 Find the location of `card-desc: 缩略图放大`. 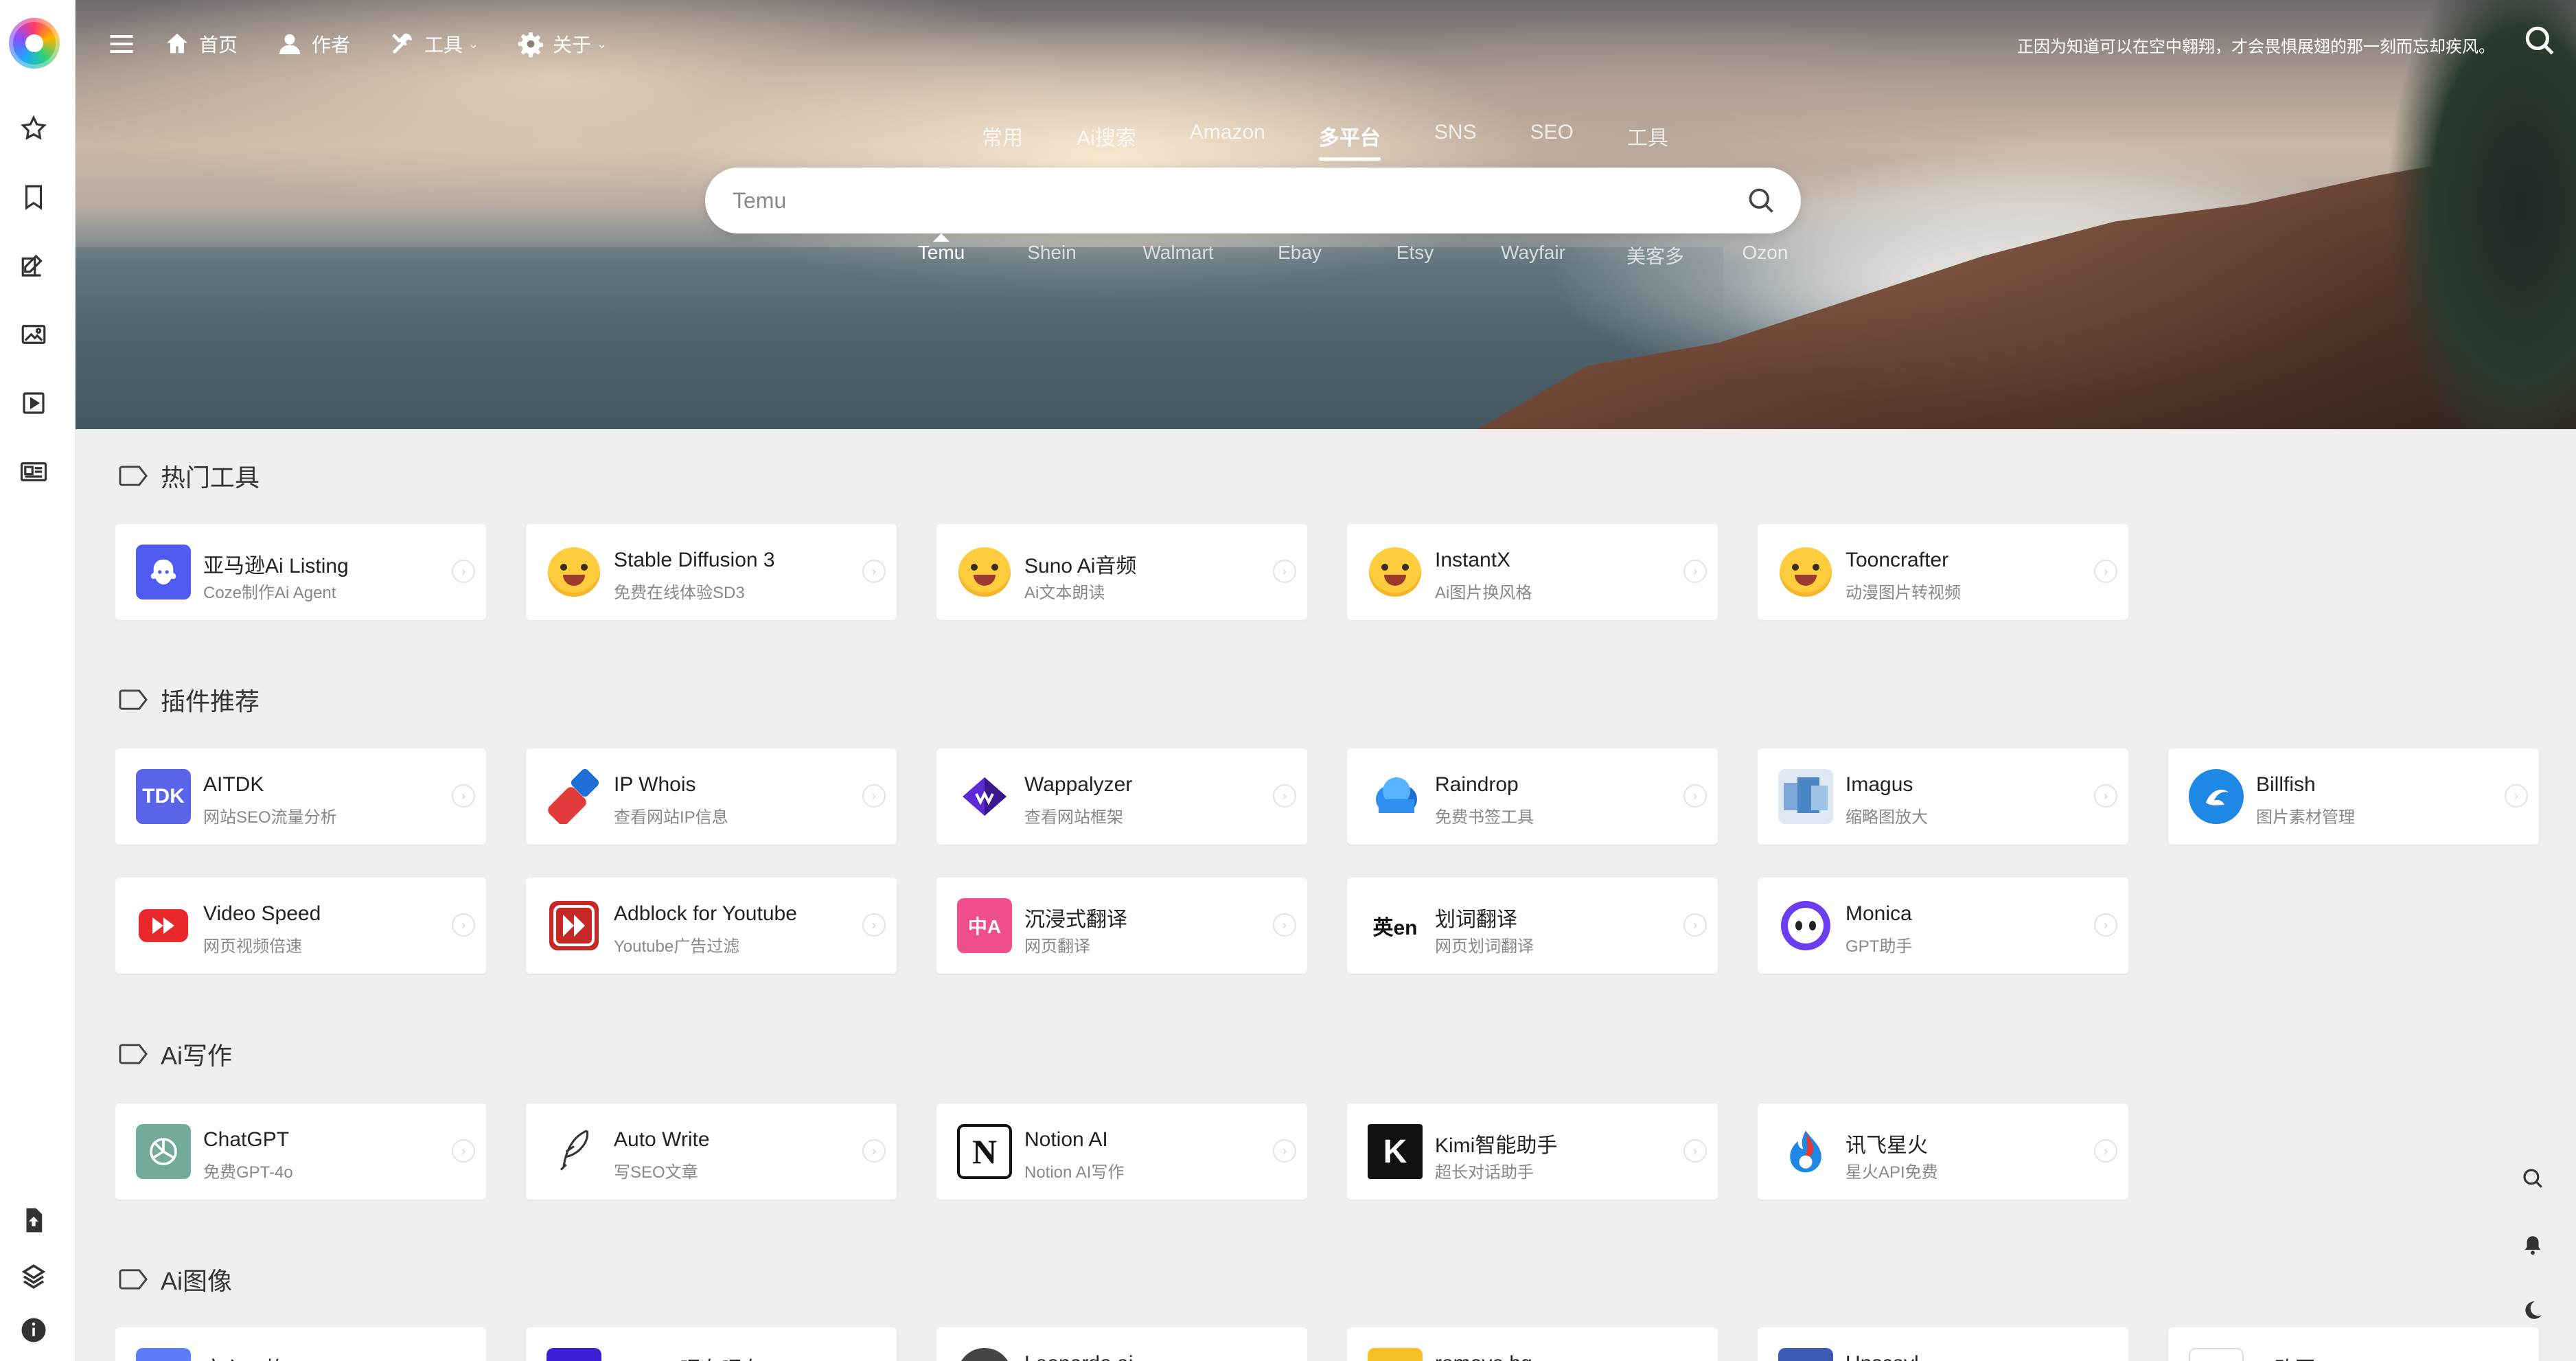

card-desc: 缩略图放大 is located at coordinates (1887, 817).